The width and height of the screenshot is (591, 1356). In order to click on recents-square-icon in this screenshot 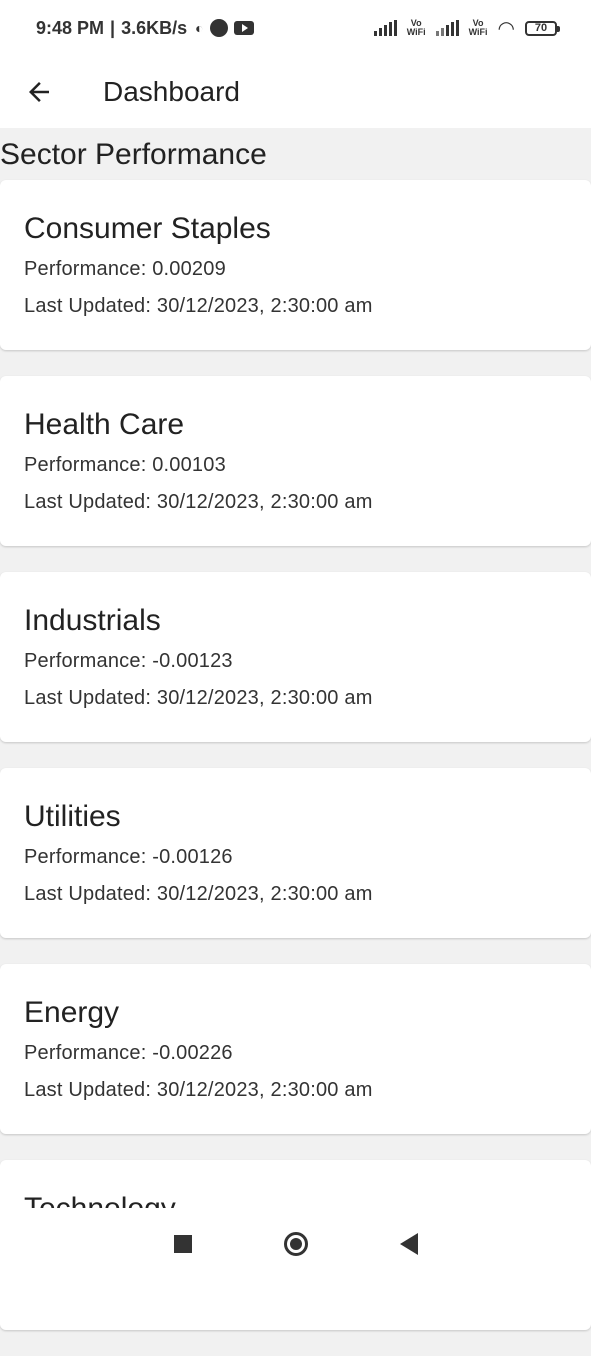, I will do `click(182, 1244)`.